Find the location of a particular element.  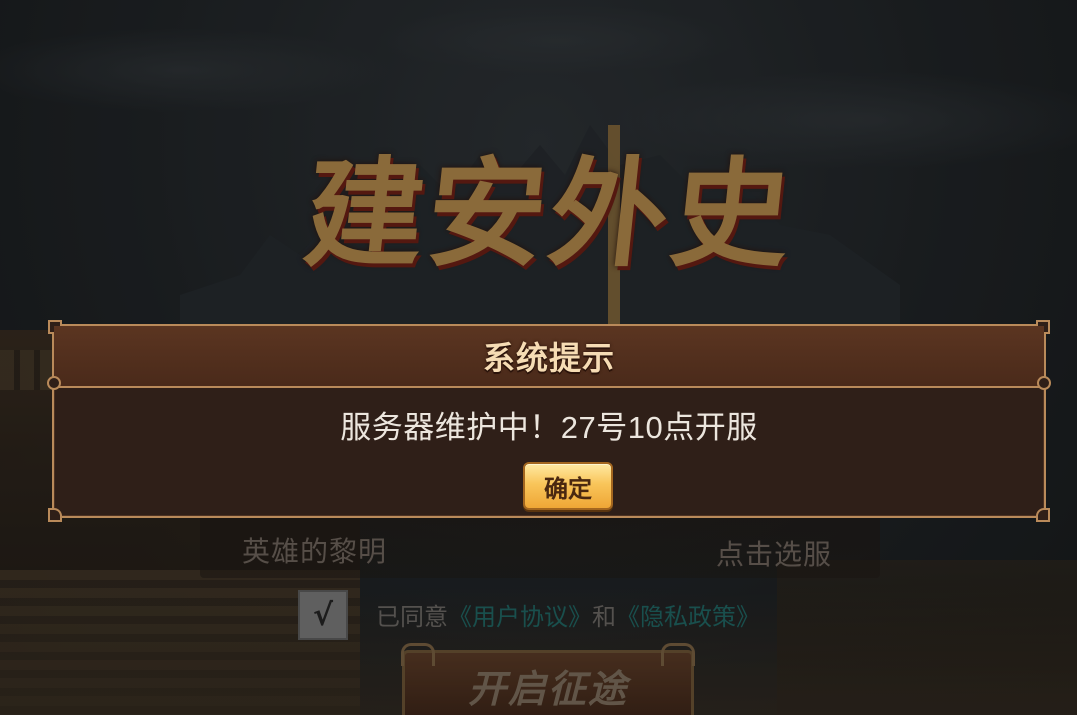

confirm-button: 确定 is located at coordinates (568, 486).